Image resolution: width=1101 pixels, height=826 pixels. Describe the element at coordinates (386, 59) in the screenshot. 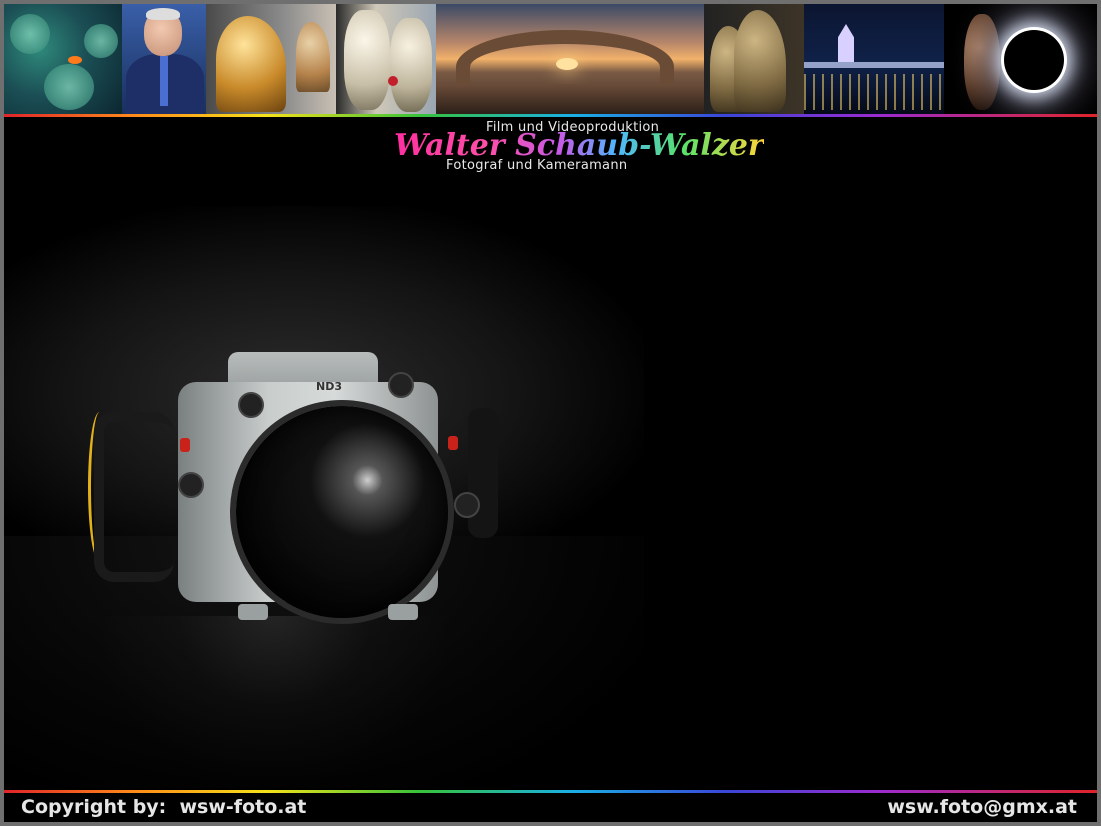

I see `venice-masks-image` at that location.